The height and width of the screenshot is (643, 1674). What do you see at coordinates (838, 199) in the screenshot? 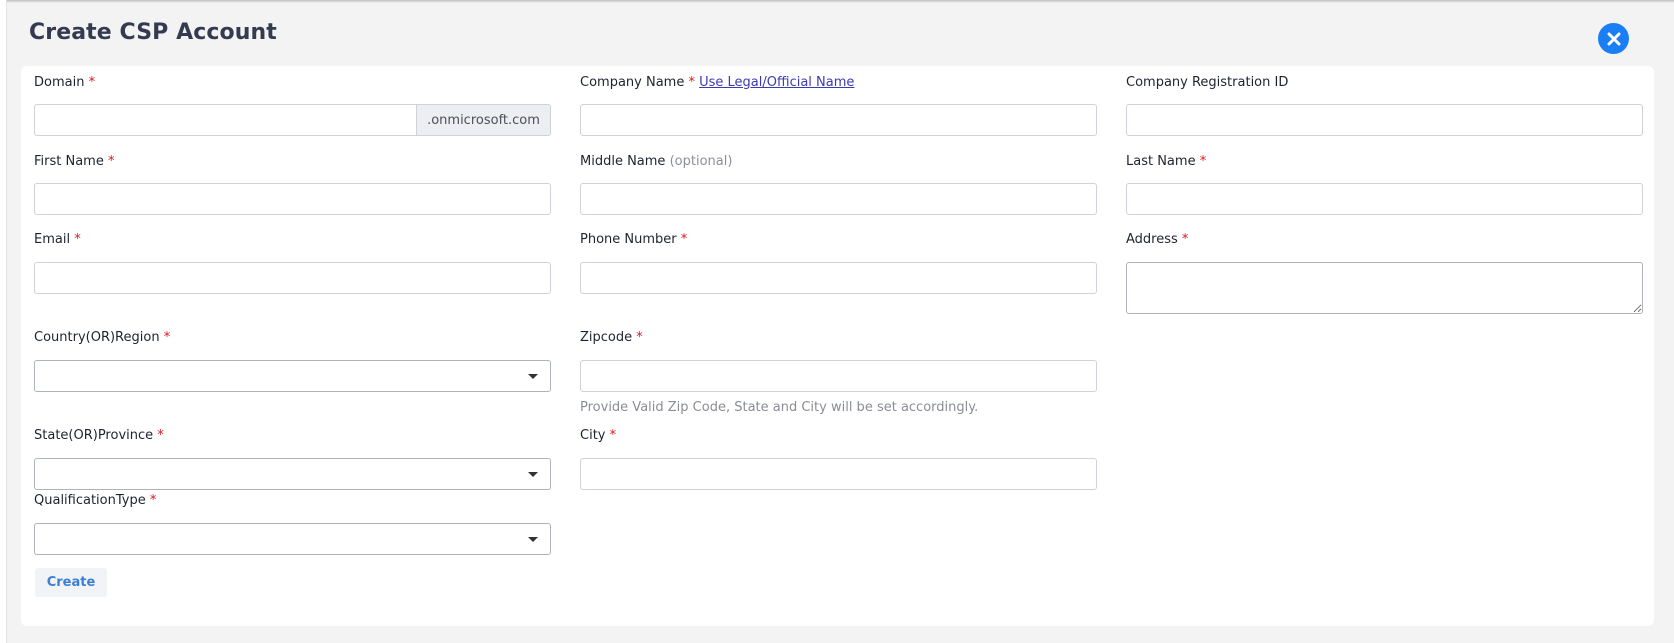
I see `middle-name-input` at bounding box center [838, 199].